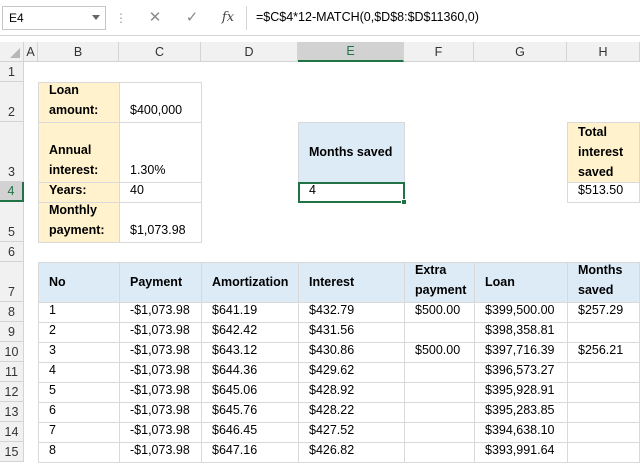 Image resolution: width=640 pixels, height=470 pixels. I want to click on insert-function-icon: fx, so click(228, 18).